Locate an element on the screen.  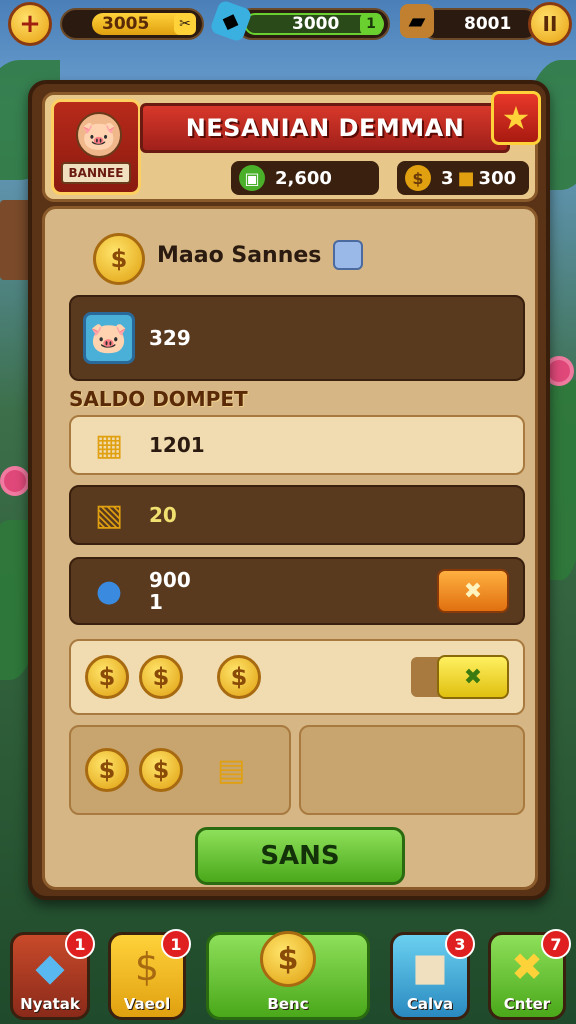
list-item: ▧ 20 is located at coordinates (297, 515).